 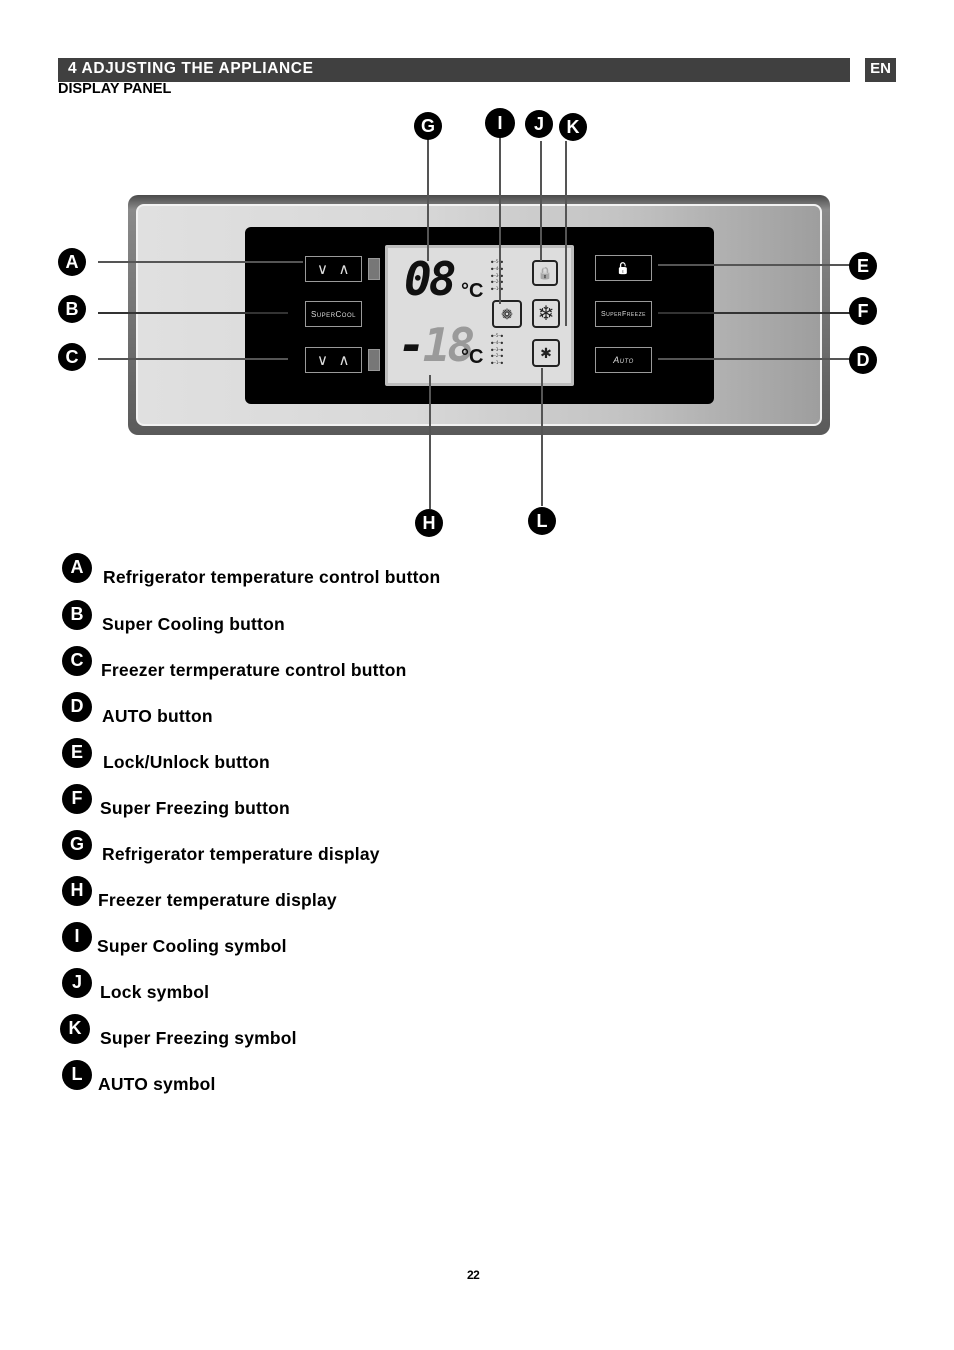 I want to click on fridge-indicator, so click(x=374, y=269).